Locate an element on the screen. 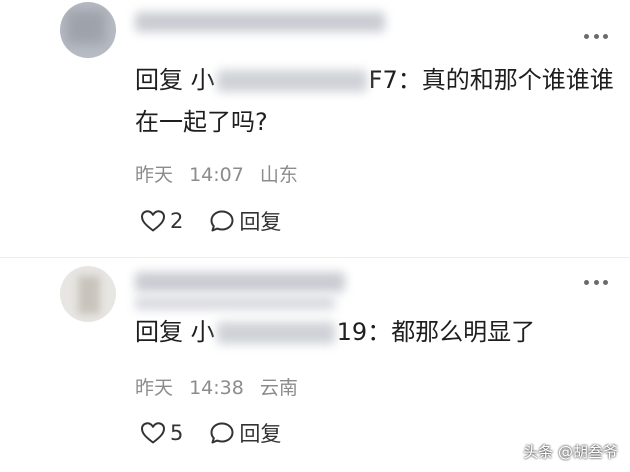 This screenshot has width=630, height=472. comment-time: 14:07 is located at coordinates (216, 175).